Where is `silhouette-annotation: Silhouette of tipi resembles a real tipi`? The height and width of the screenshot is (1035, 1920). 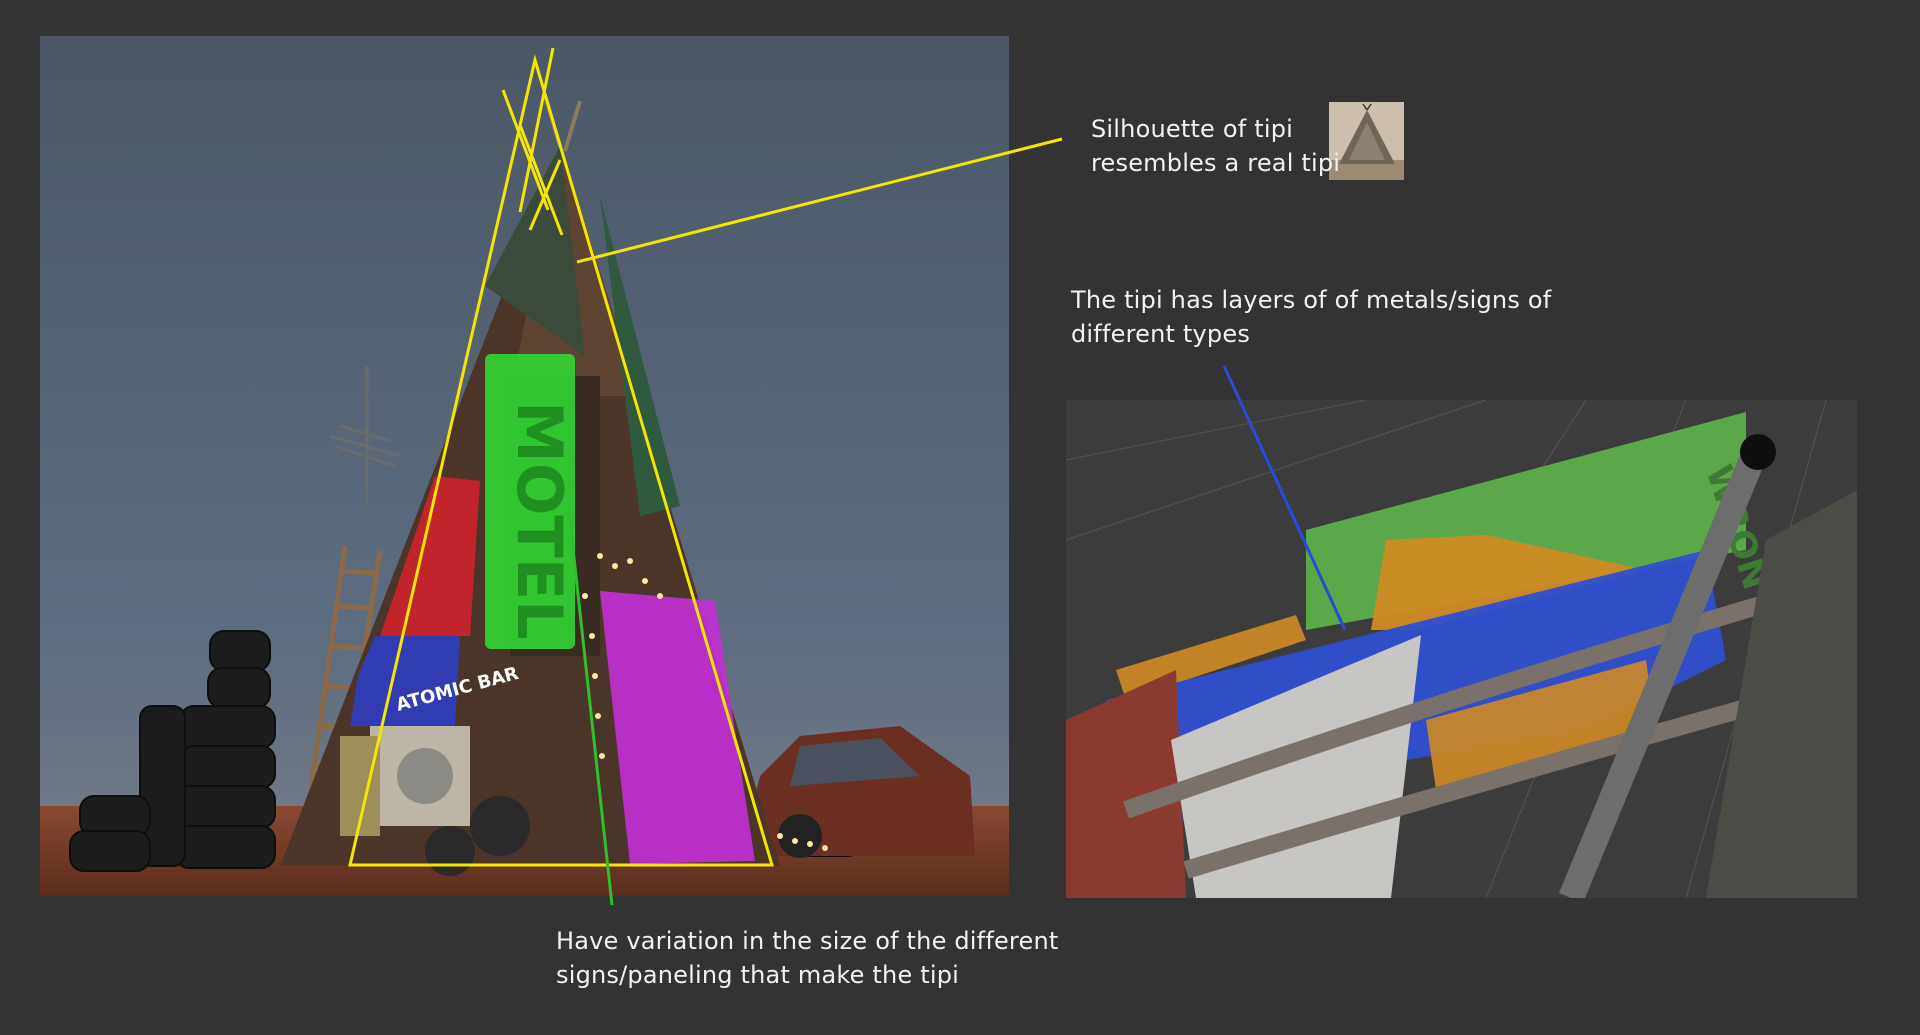 silhouette-annotation: Silhouette of tipi resembles a real tipi is located at coordinates (1215, 146).